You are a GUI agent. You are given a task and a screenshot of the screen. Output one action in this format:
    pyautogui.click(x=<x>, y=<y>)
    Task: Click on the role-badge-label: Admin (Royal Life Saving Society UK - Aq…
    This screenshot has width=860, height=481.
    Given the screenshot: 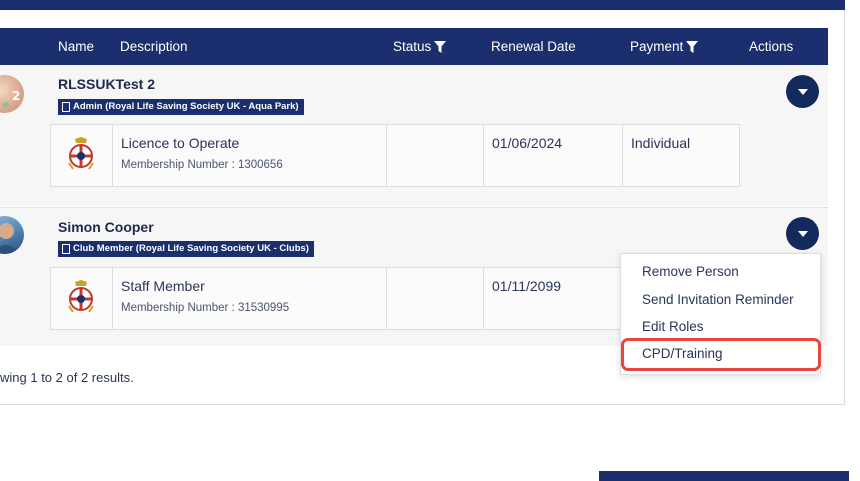 What is the action you would take?
    pyautogui.click(x=186, y=106)
    